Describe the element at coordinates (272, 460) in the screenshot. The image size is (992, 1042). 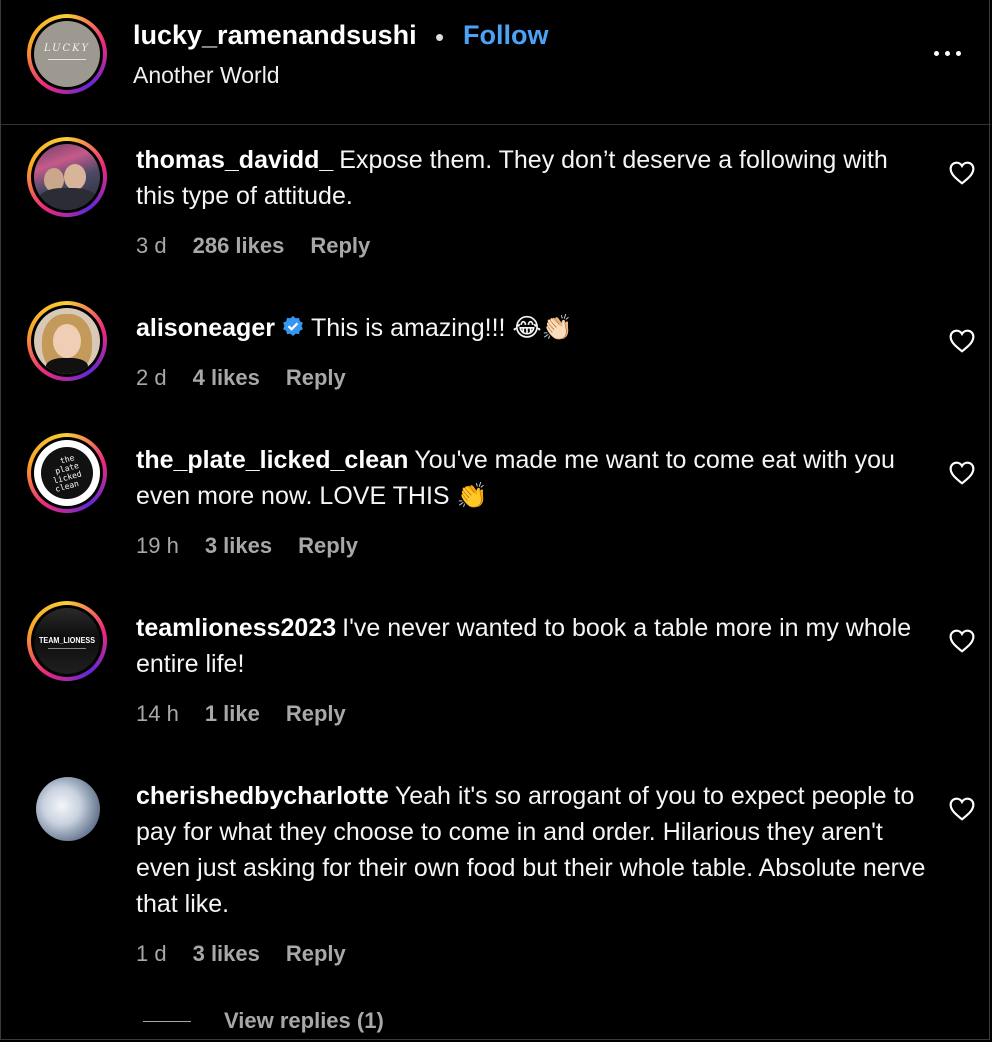
I see `comment-username: the_plate_licked_clean` at that location.